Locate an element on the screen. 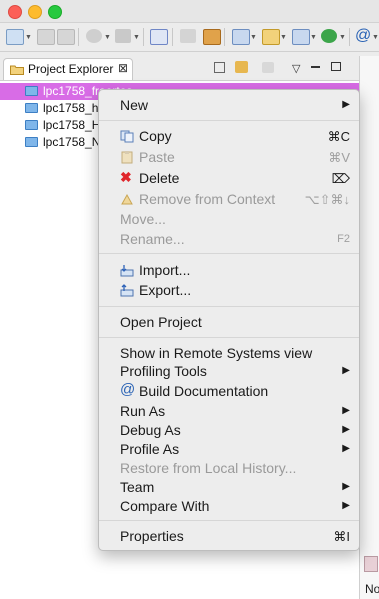 This screenshot has width=379, height=599. new-dropdown-icon: ▼ is located at coordinates (28, 37).